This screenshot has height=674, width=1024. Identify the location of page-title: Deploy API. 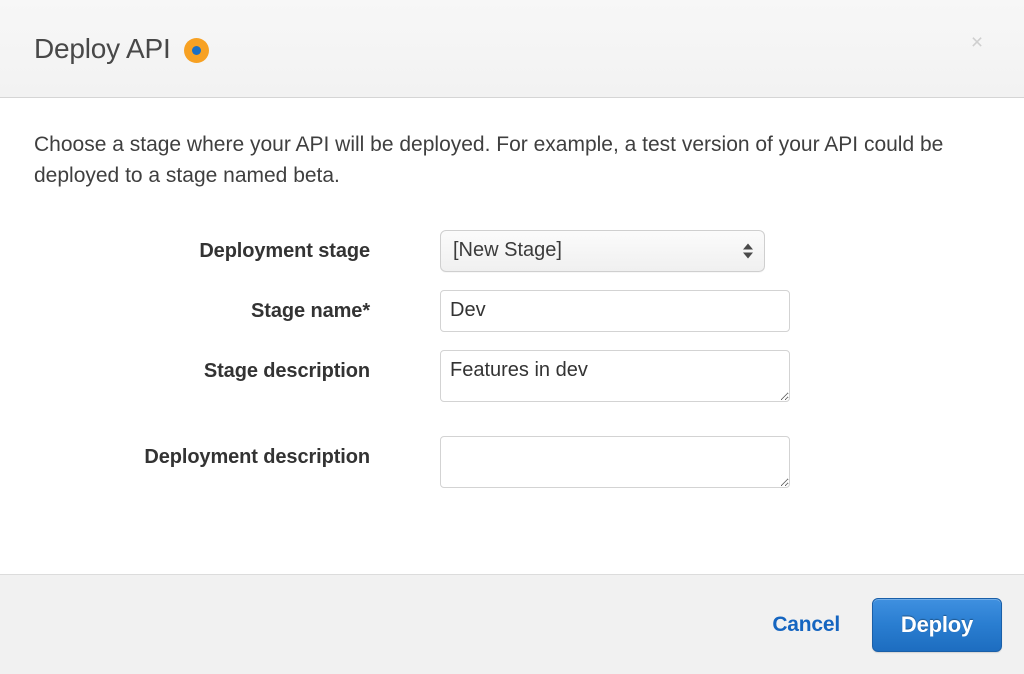
(102, 48).